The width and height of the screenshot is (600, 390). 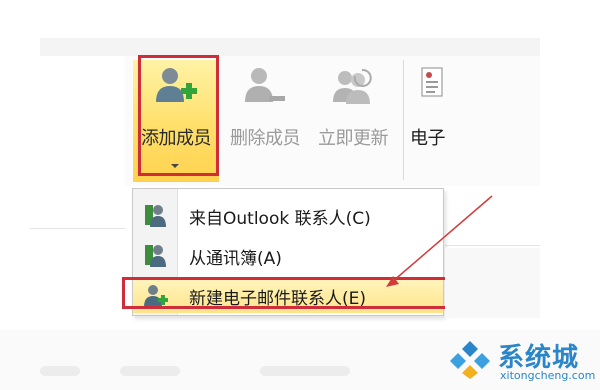 I want to click on background-panel, so click(x=492, y=283).